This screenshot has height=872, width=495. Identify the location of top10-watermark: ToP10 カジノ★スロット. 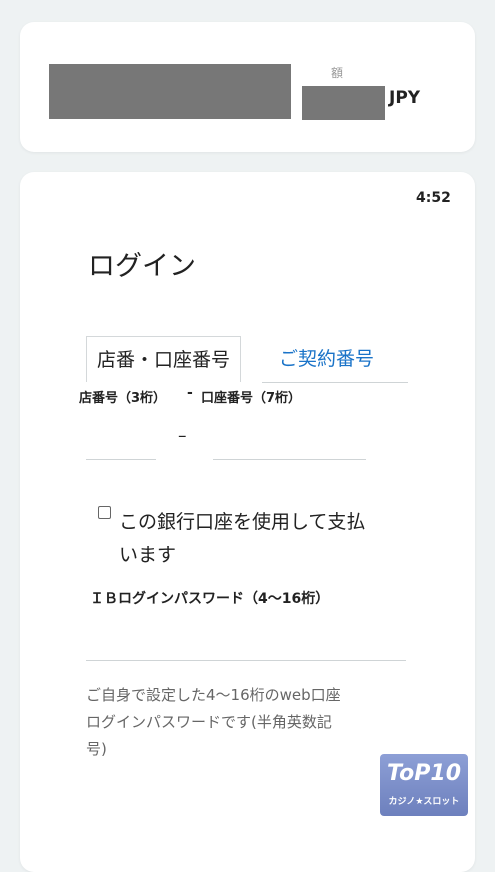
(424, 785).